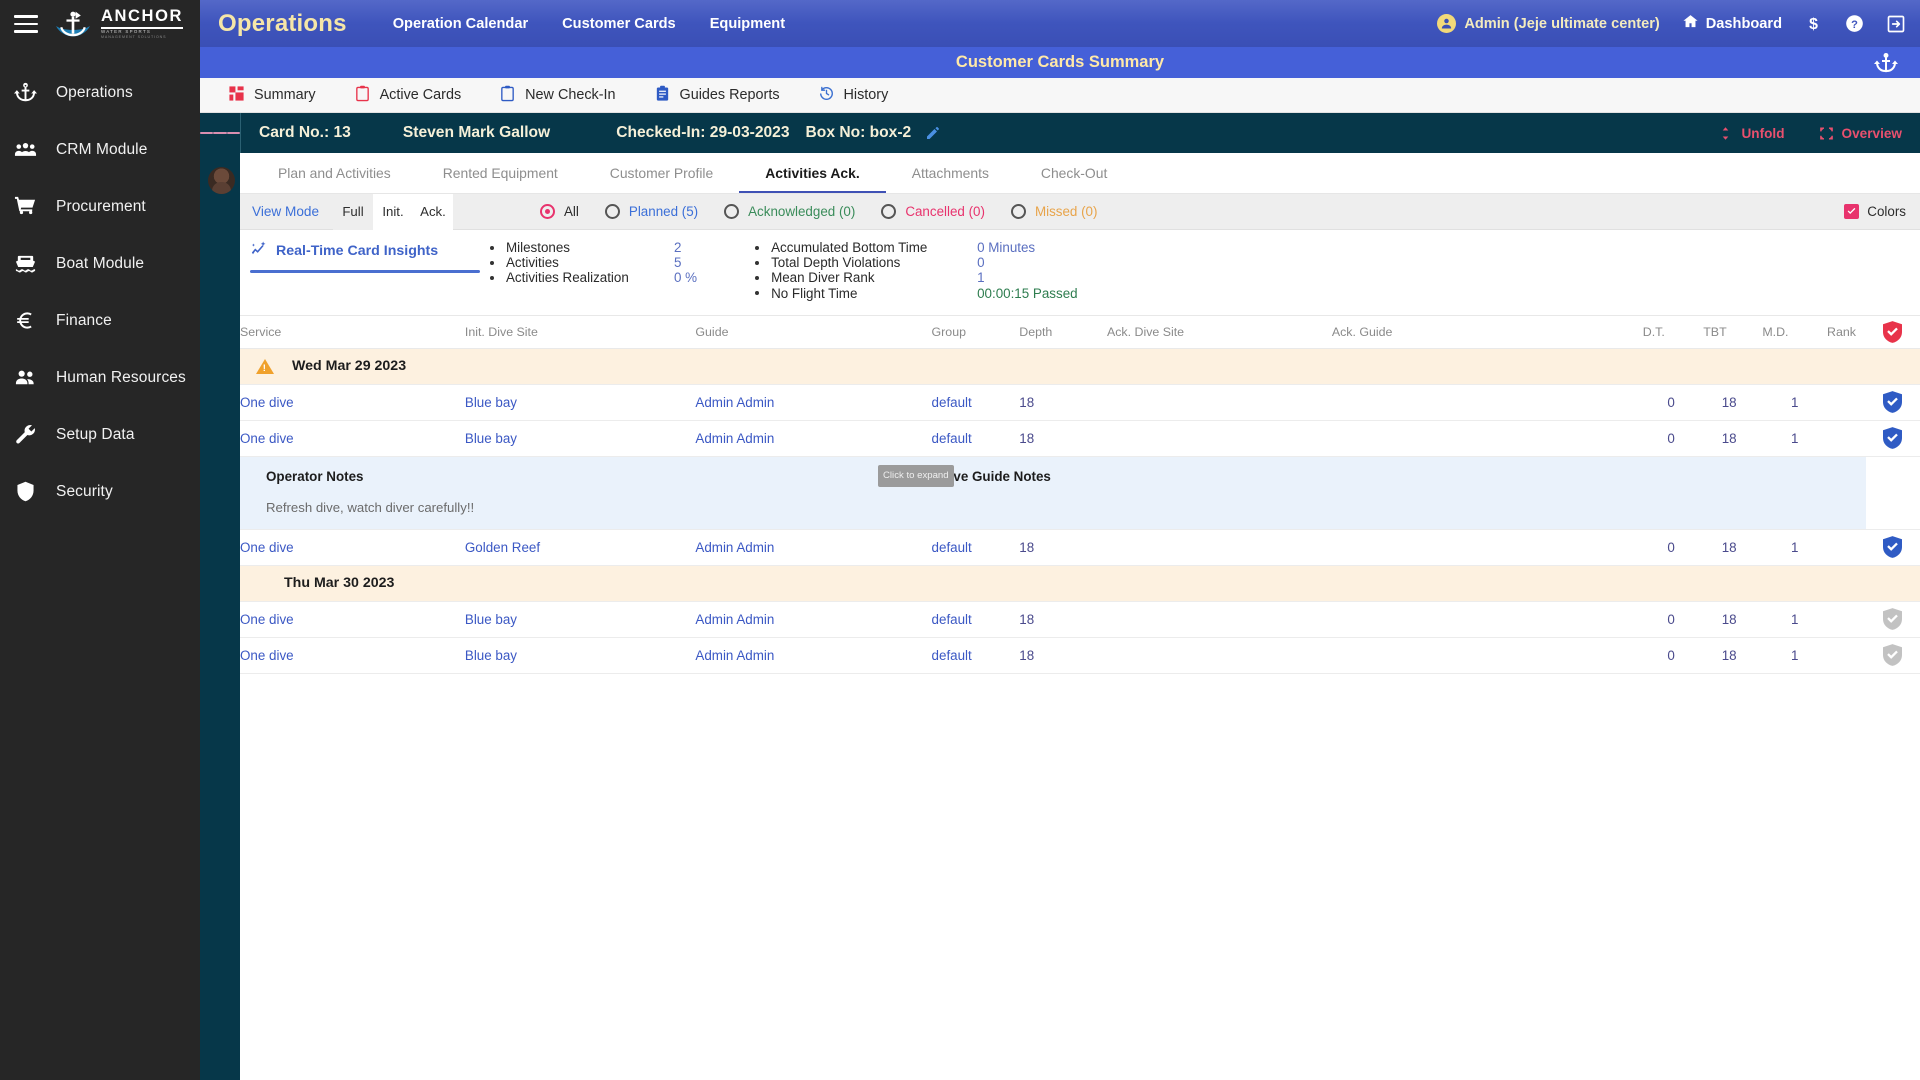 The width and height of the screenshot is (1920, 1080). What do you see at coordinates (1767, 332) in the screenshot?
I see `column-header-md: M.D.` at bounding box center [1767, 332].